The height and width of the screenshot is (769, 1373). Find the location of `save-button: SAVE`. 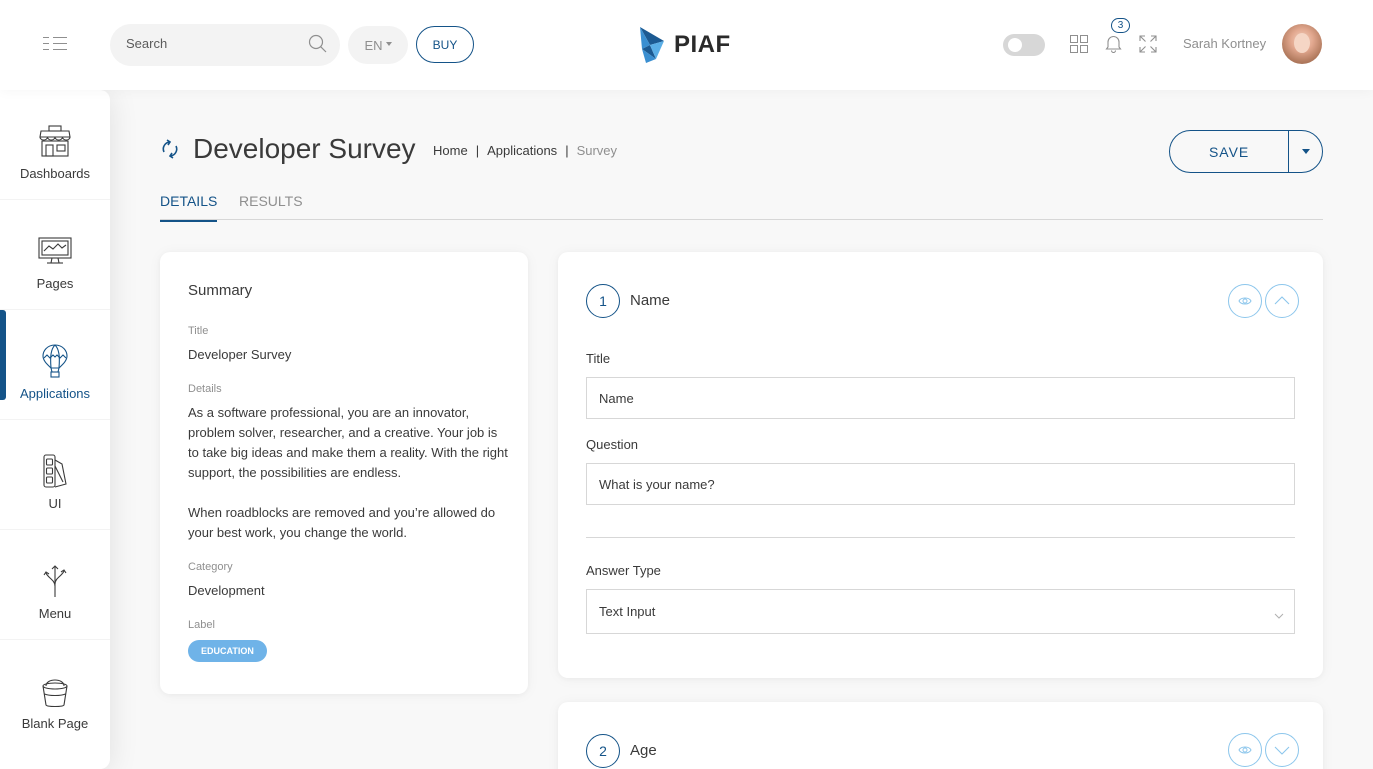

save-button: SAVE is located at coordinates (1230, 151).